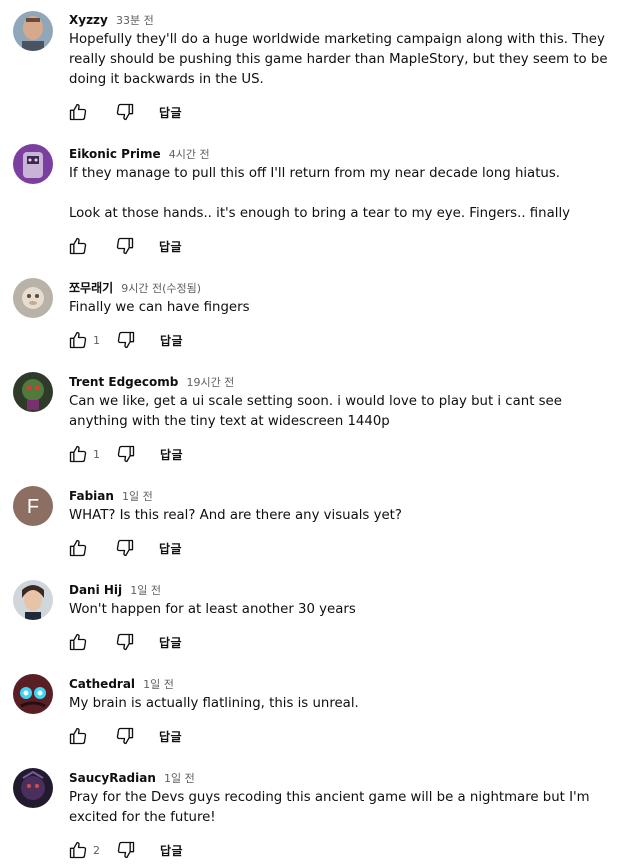 Image resolution: width=635 pixels, height=864 pixels. I want to click on avatar-letter: F, so click(33, 507).